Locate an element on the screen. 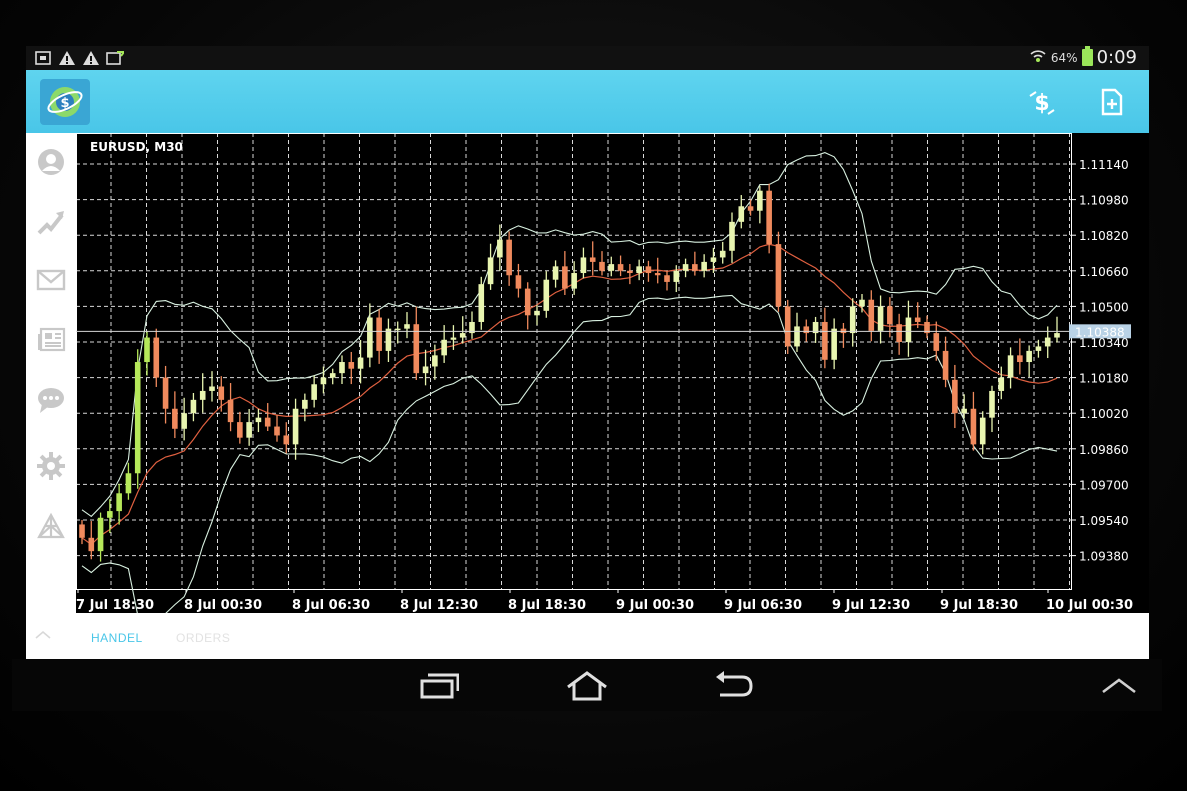  time-axis-label: 9 Jul 00:30 is located at coordinates (655, 605).